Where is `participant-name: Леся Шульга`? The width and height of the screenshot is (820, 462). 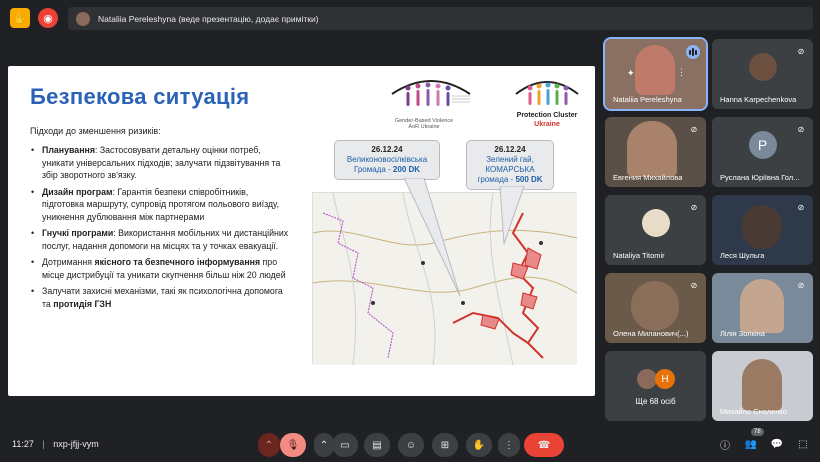
participant-name: Леся Шульга is located at coordinates (742, 255).